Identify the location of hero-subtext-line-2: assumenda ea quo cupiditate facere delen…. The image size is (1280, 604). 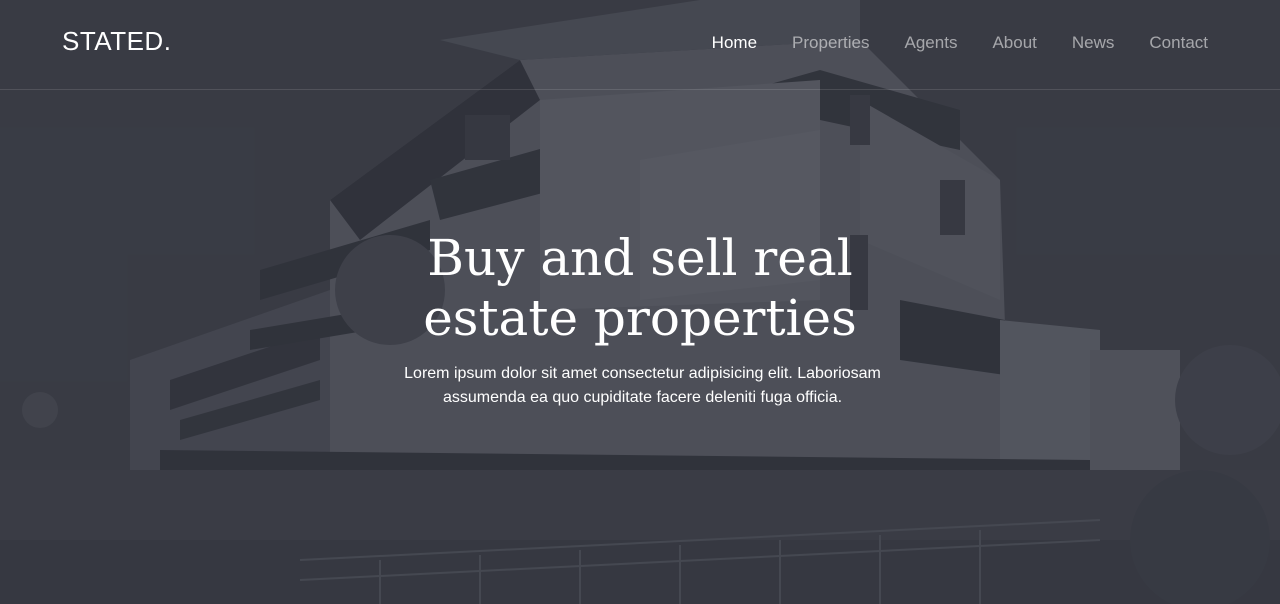
(642, 397).